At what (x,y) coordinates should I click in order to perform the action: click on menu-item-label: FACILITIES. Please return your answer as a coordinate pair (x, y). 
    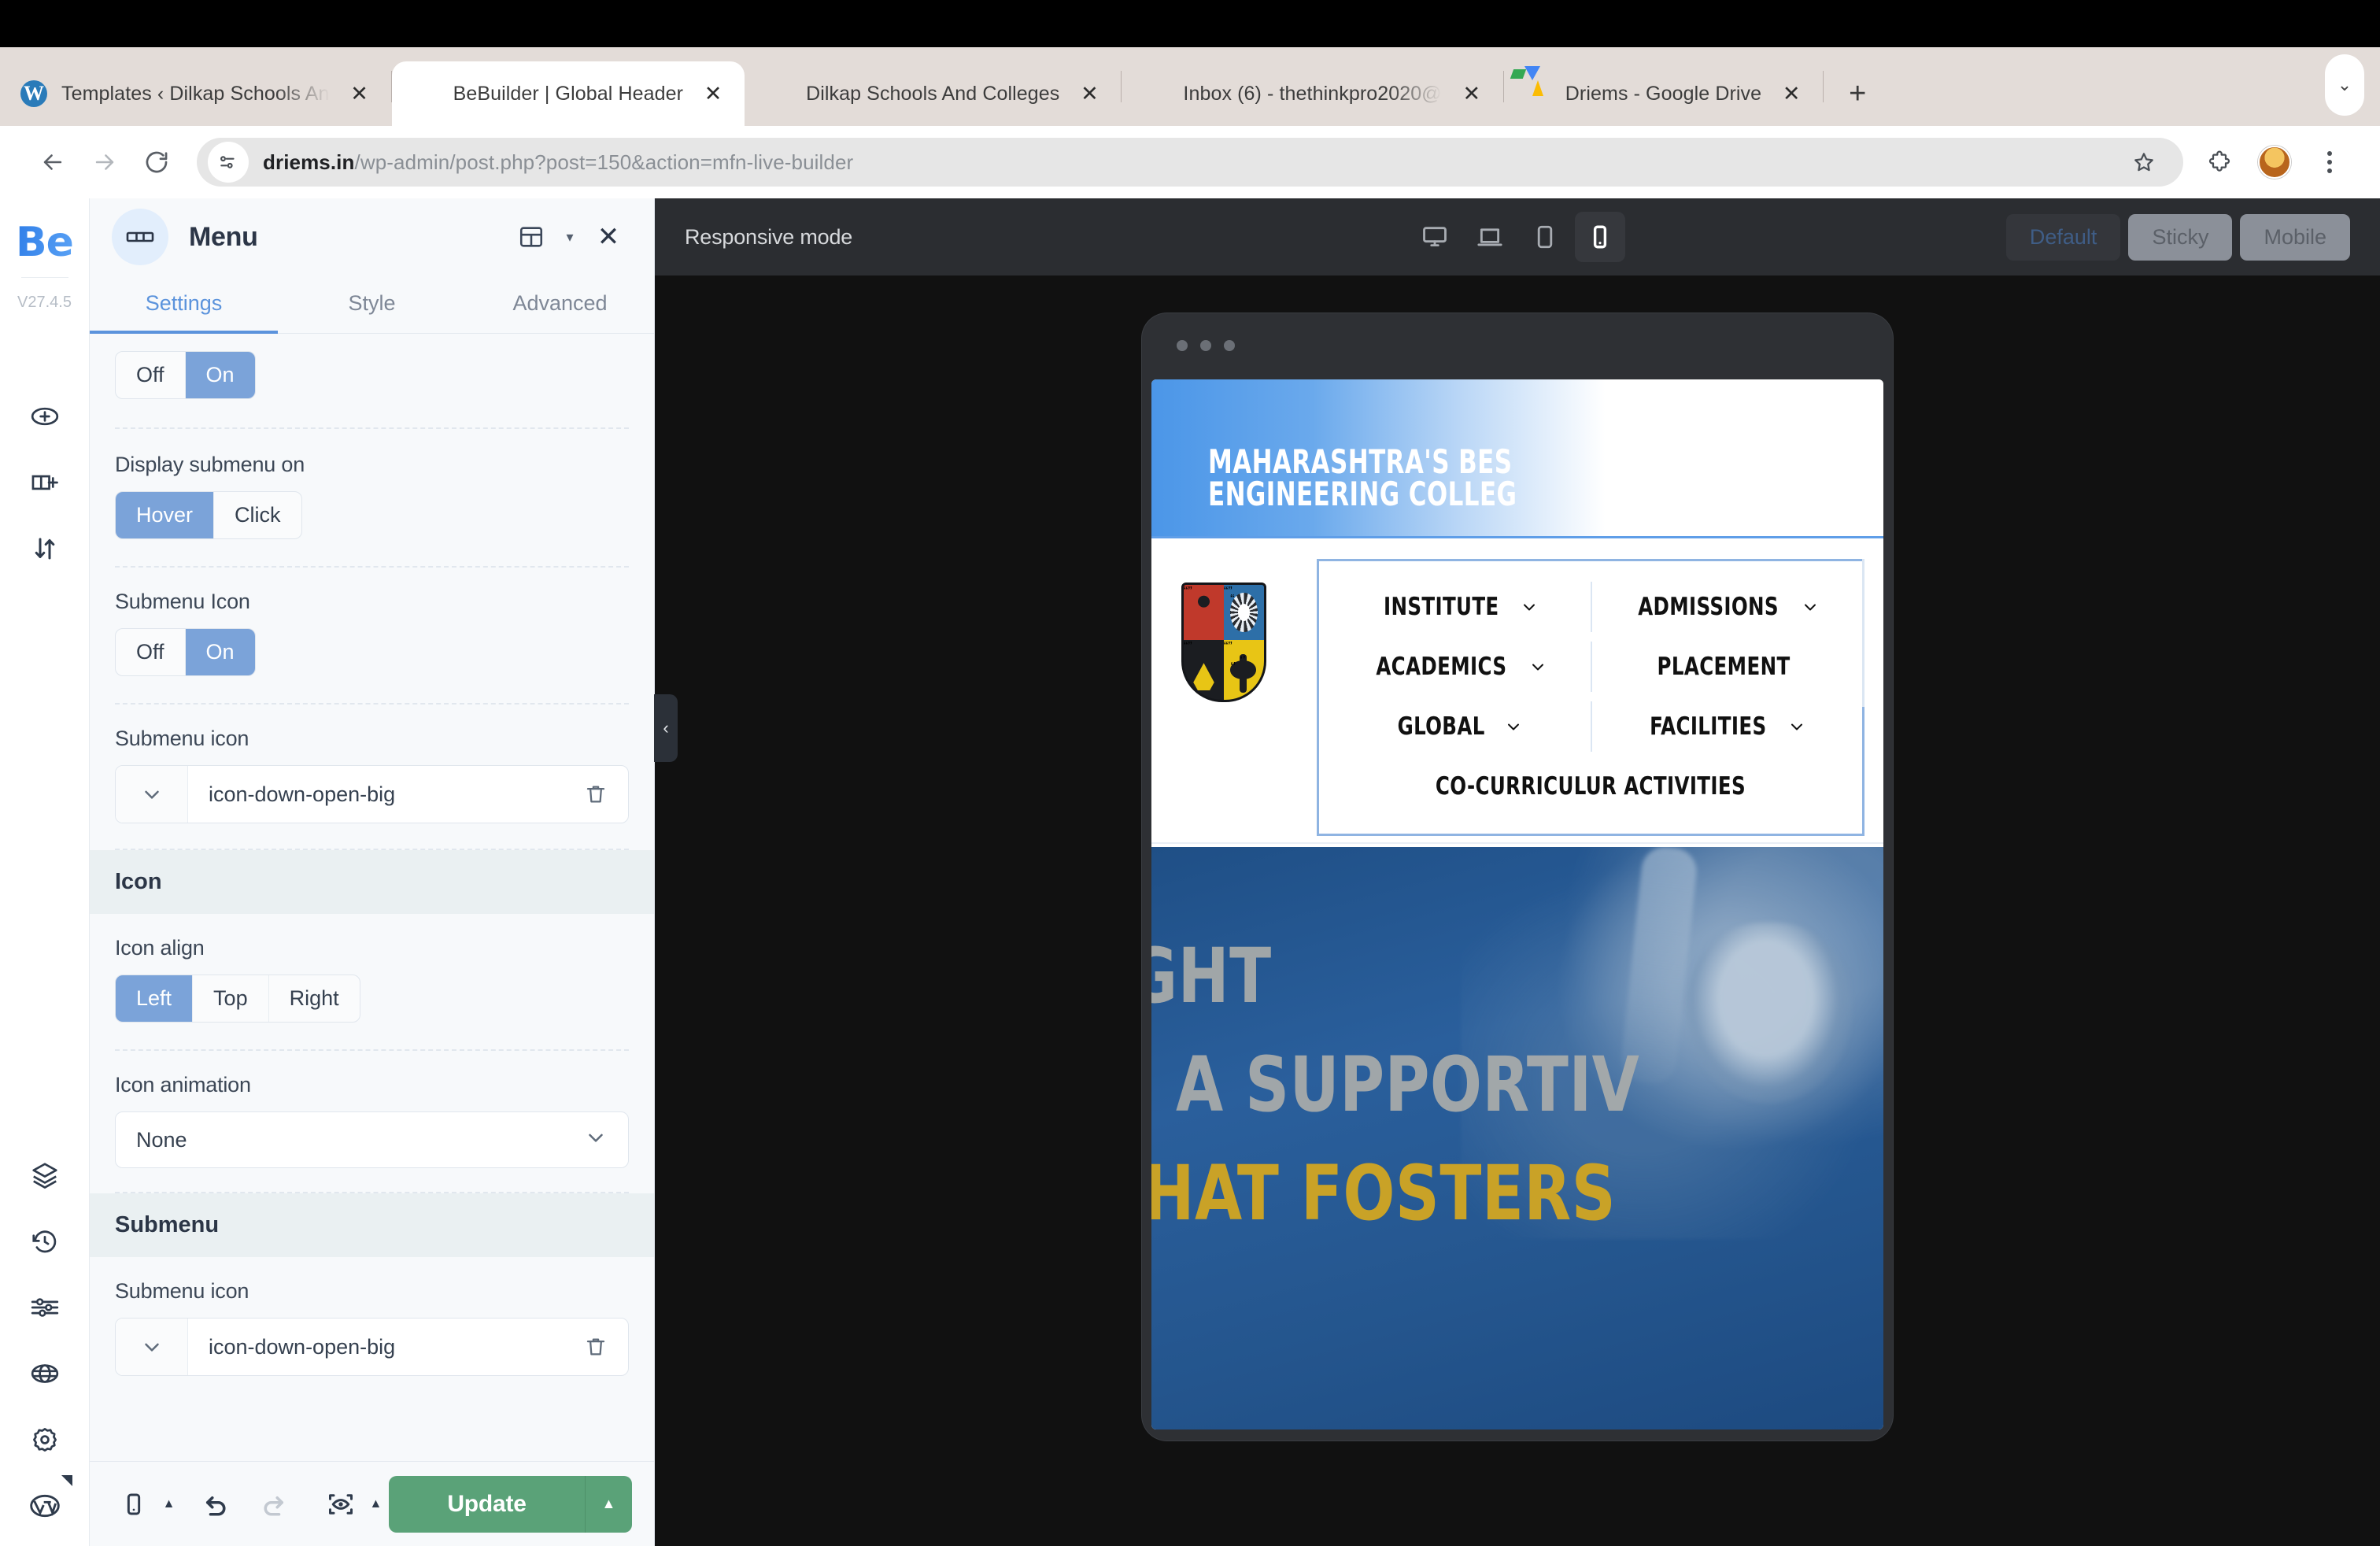
    Looking at the image, I should click on (1708, 726).